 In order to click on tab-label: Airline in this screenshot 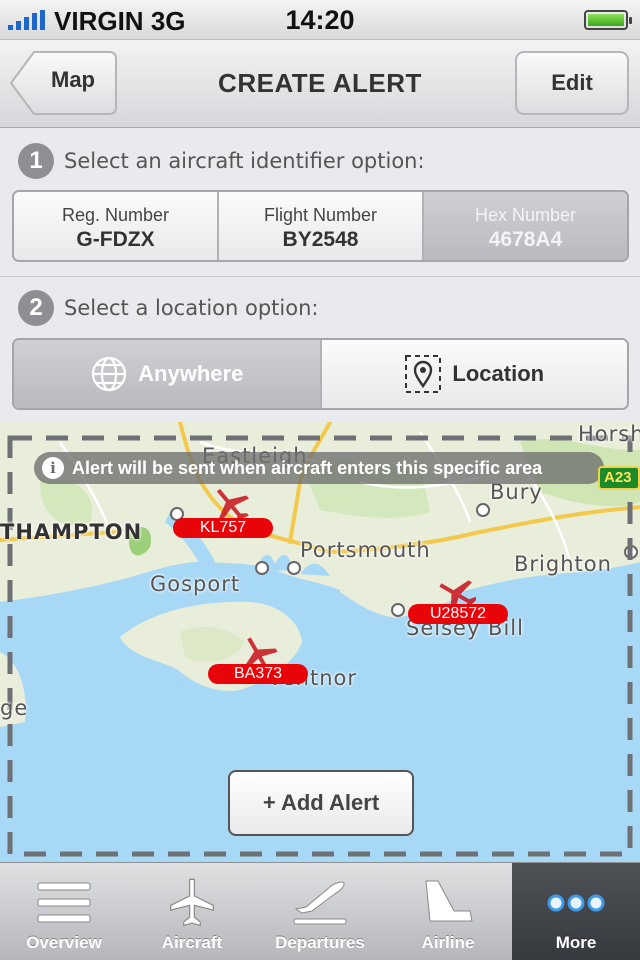, I will do `click(448, 942)`.